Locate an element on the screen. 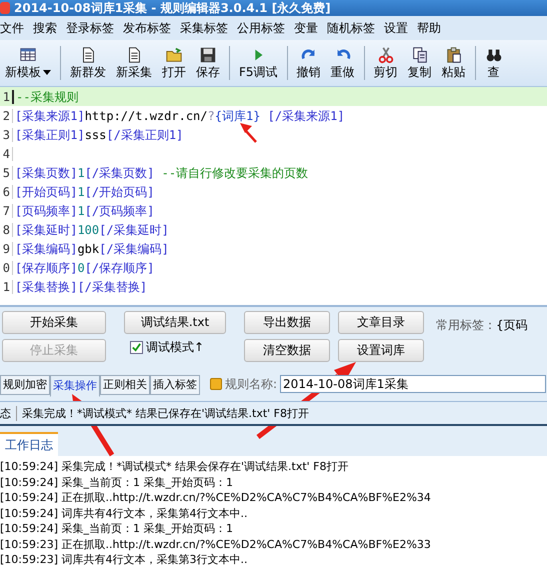  line-number: 3 is located at coordinates (6, 135).